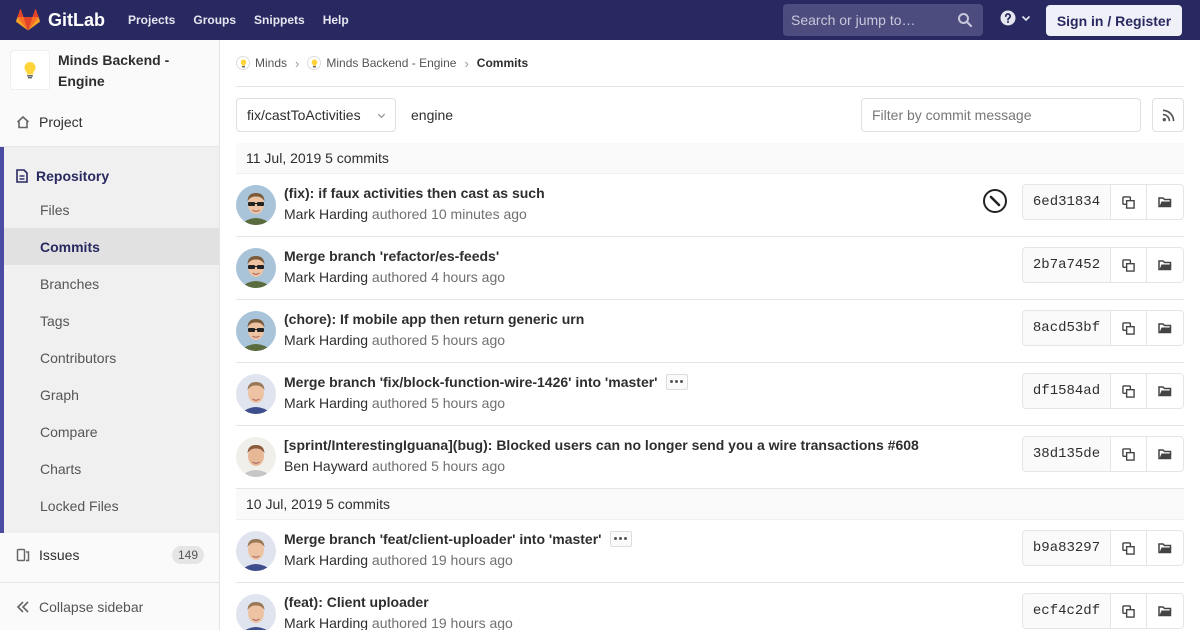 This screenshot has width=1200, height=630. Describe the element at coordinates (336, 20) in the screenshot. I see `nav-help: Help` at that location.